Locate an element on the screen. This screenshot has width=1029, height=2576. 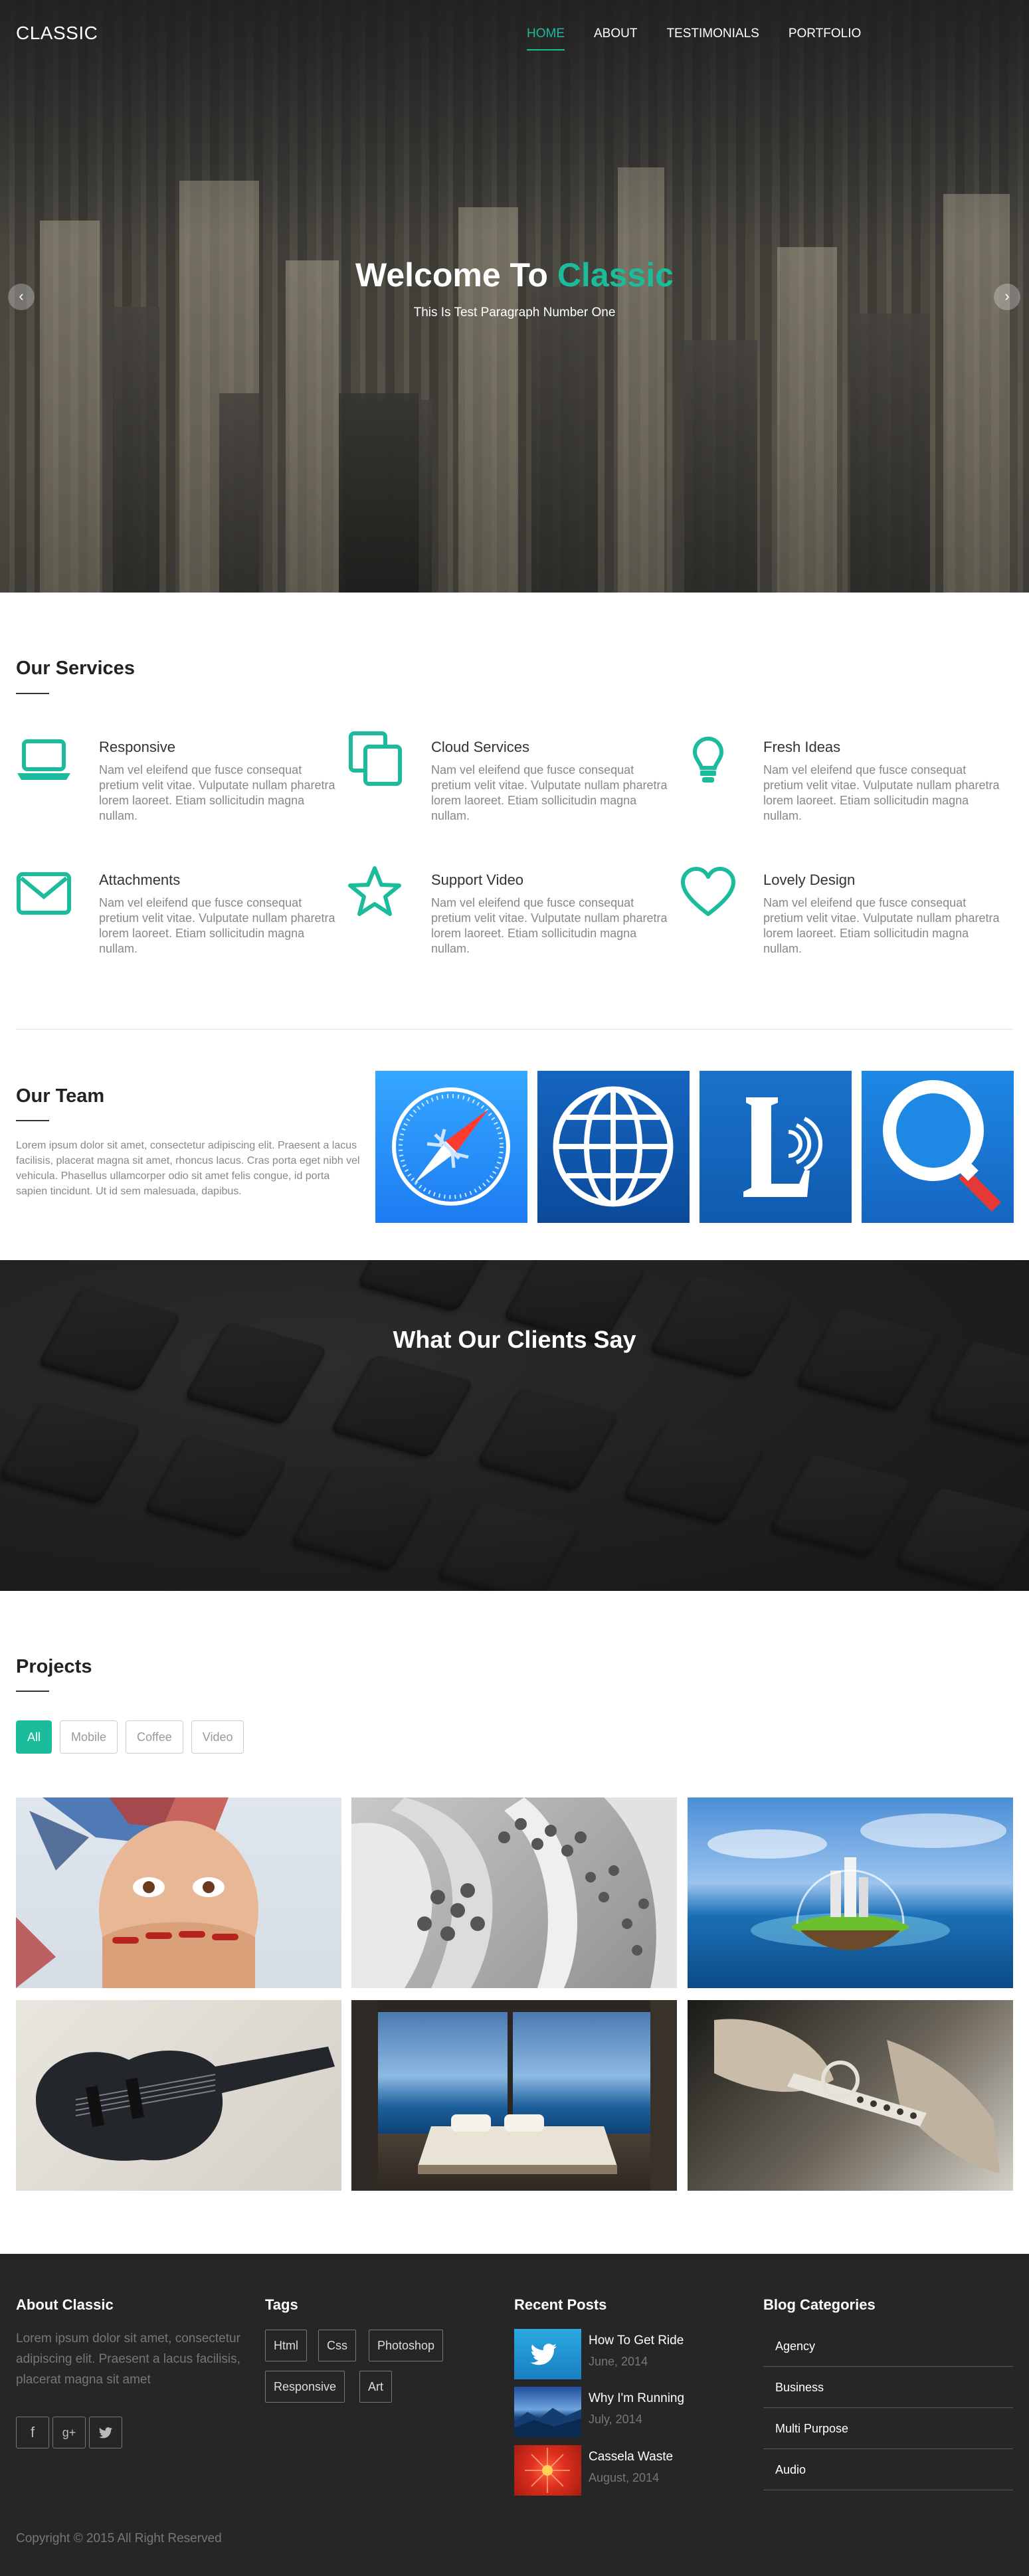
hero-subtitle: This Is Test Paragraph Number One is located at coordinates (514, 313).